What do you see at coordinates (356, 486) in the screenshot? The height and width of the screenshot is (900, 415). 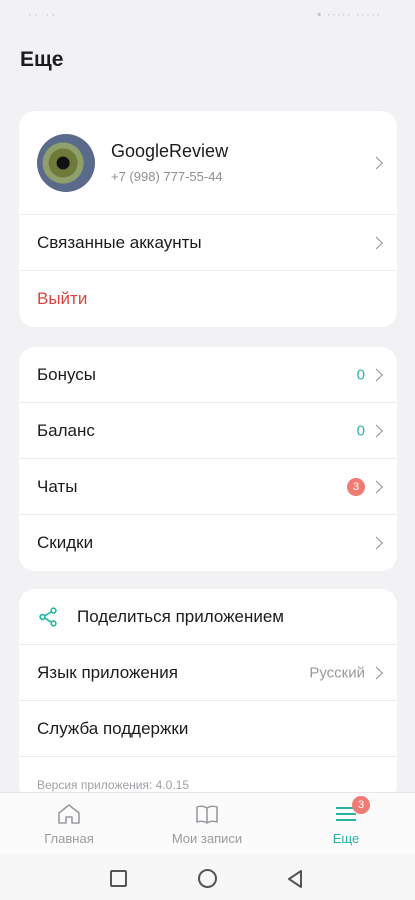 I see `chats-badge: 3` at bounding box center [356, 486].